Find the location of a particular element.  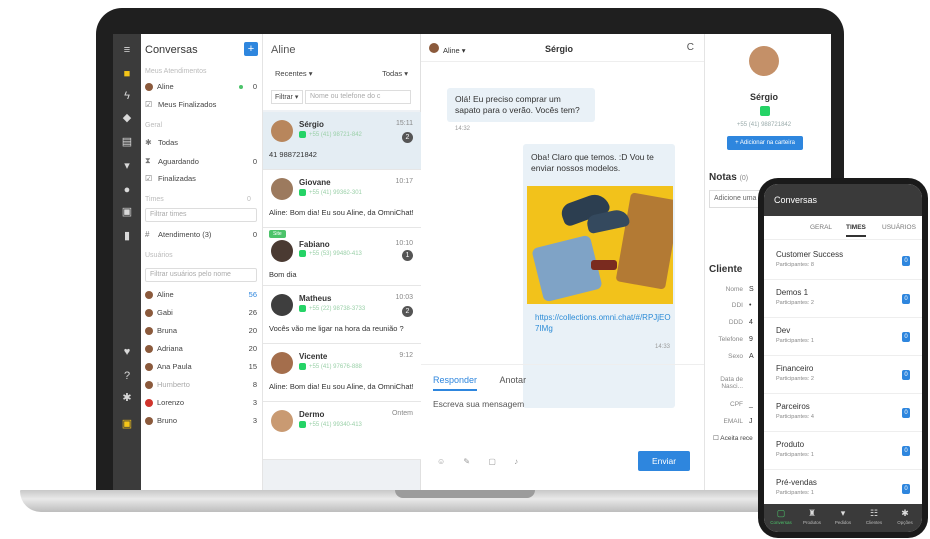

user-item: Ana Paula 15 is located at coordinates (201, 366).